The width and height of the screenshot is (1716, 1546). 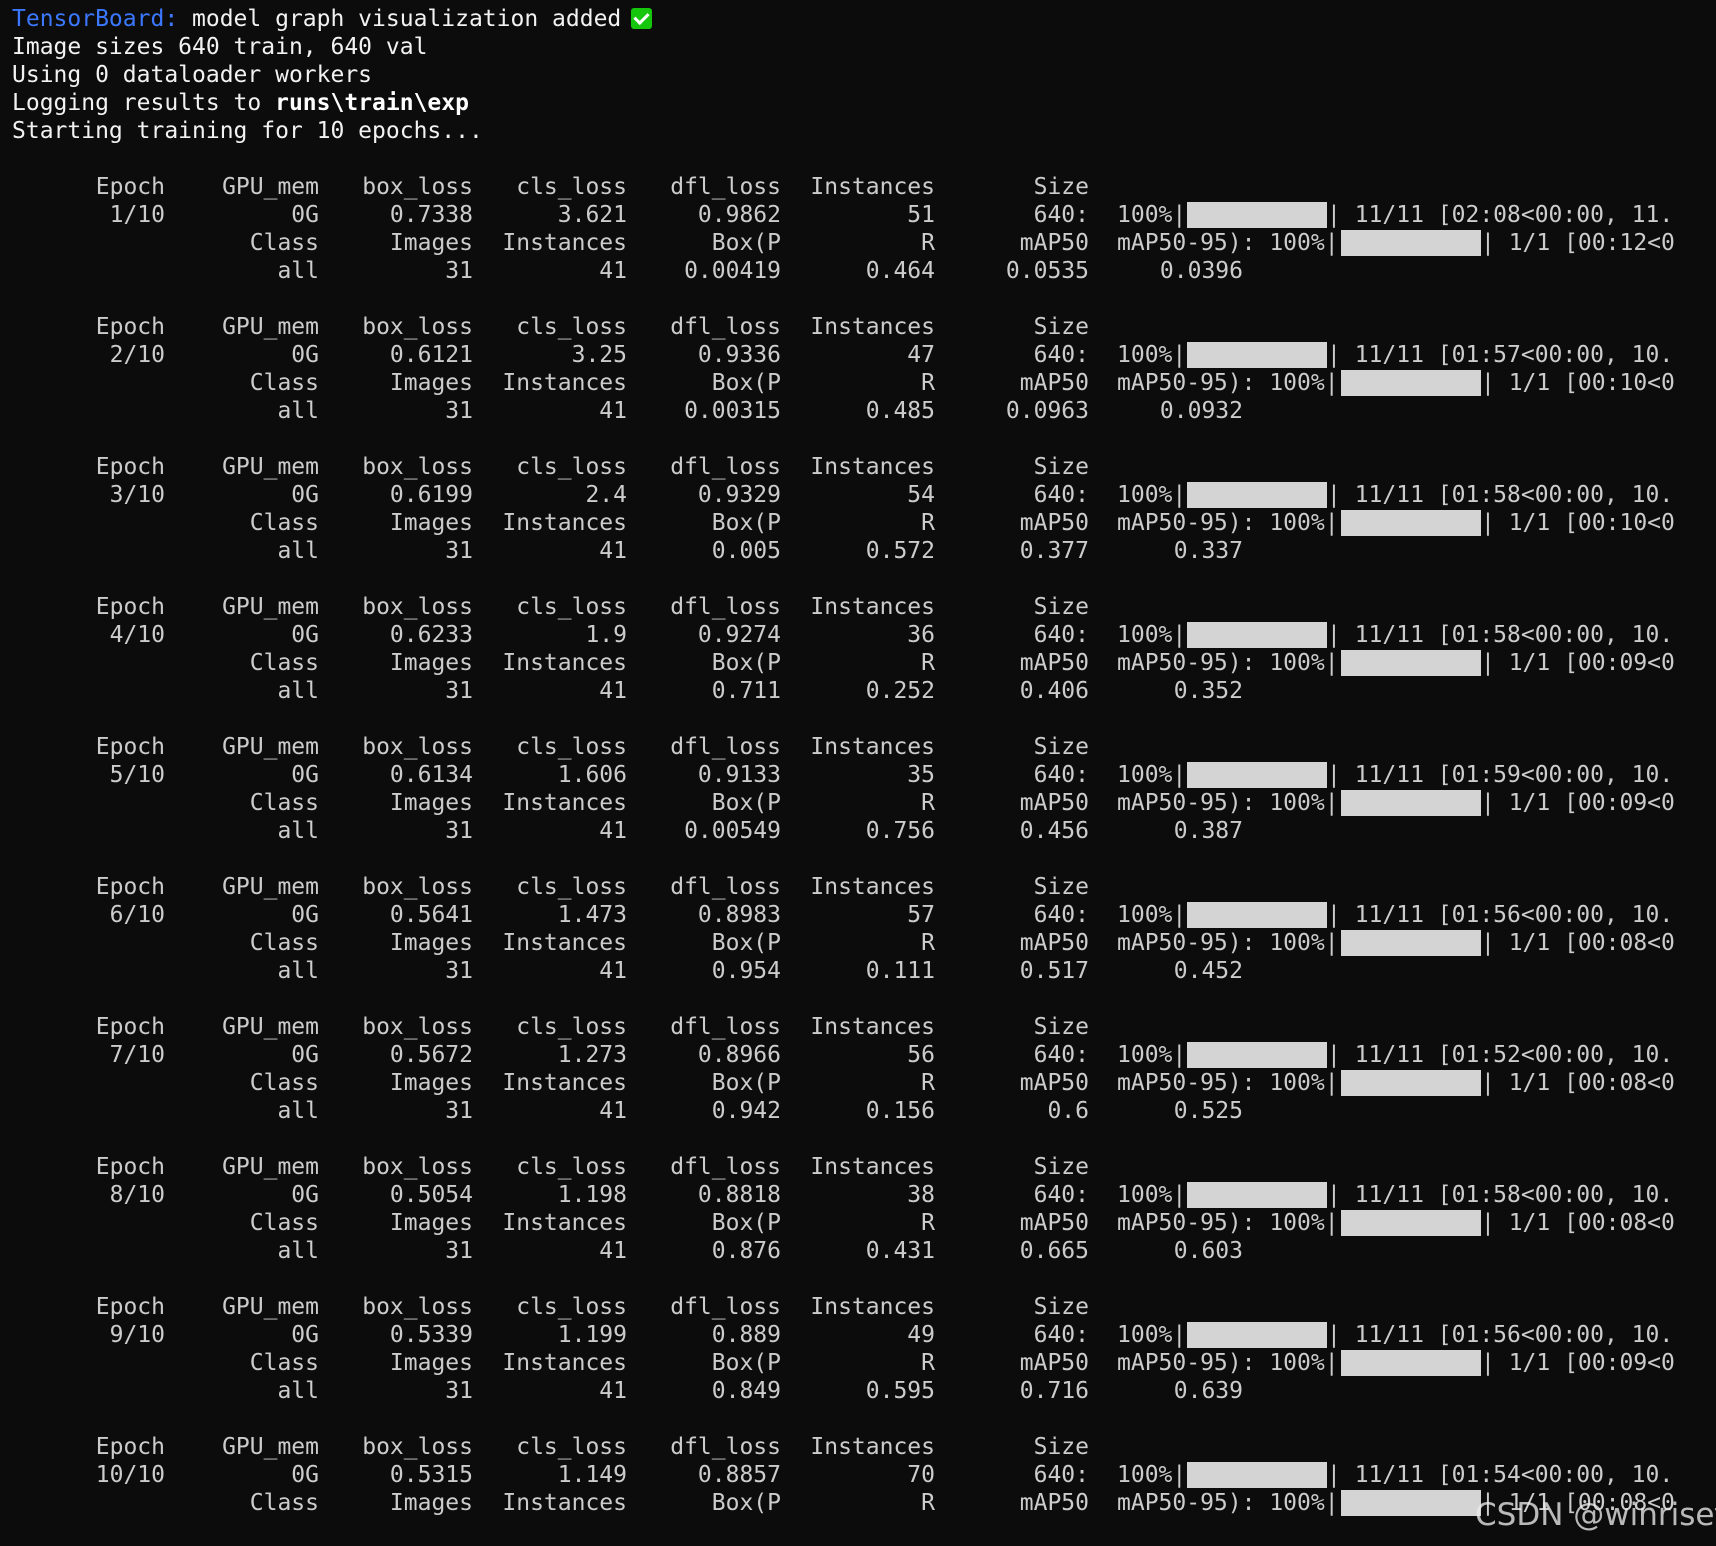 I want to click on val-value-box_p: 0.954, so click(x=746, y=971).